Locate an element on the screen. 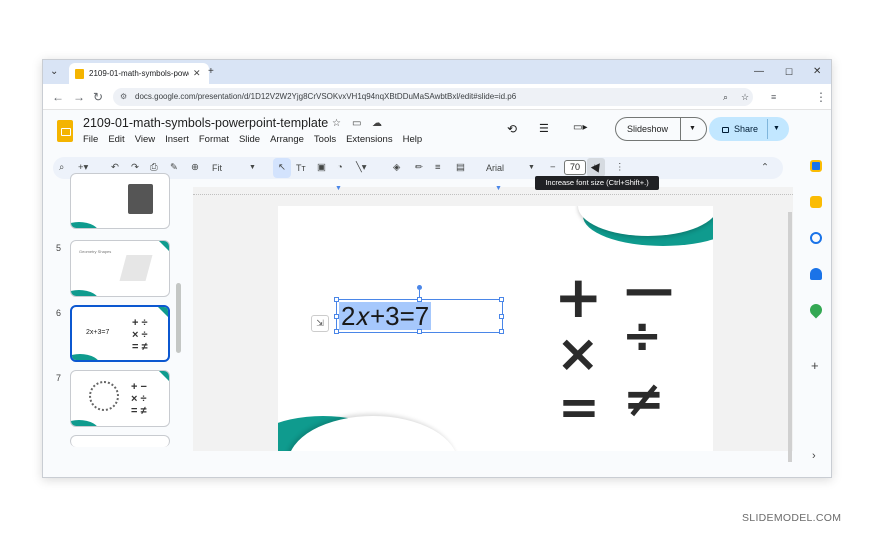 The height and width of the screenshot is (539, 870). equation-text-box: 2𝑥+3=7 is located at coordinates (419, 315).